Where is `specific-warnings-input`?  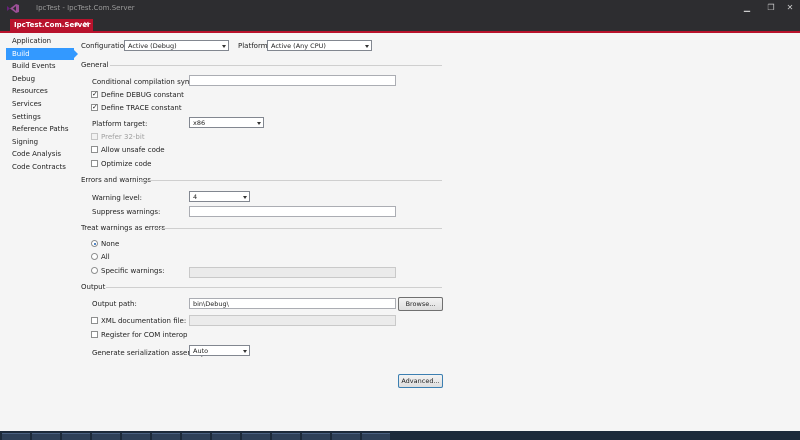
specific-warnings-input is located at coordinates (292, 272).